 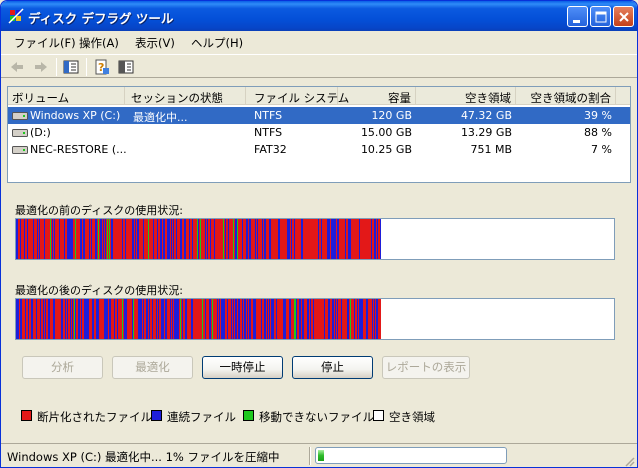 I want to click on column-header-capacity: 容量, so click(x=377, y=96).